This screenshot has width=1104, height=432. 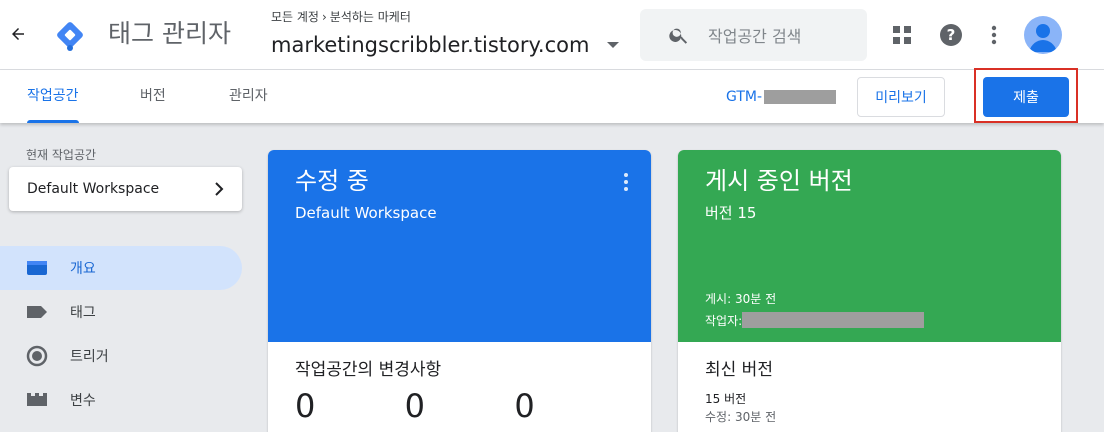 I want to click on tab-versions: 버전, so click(x=153, y=96).